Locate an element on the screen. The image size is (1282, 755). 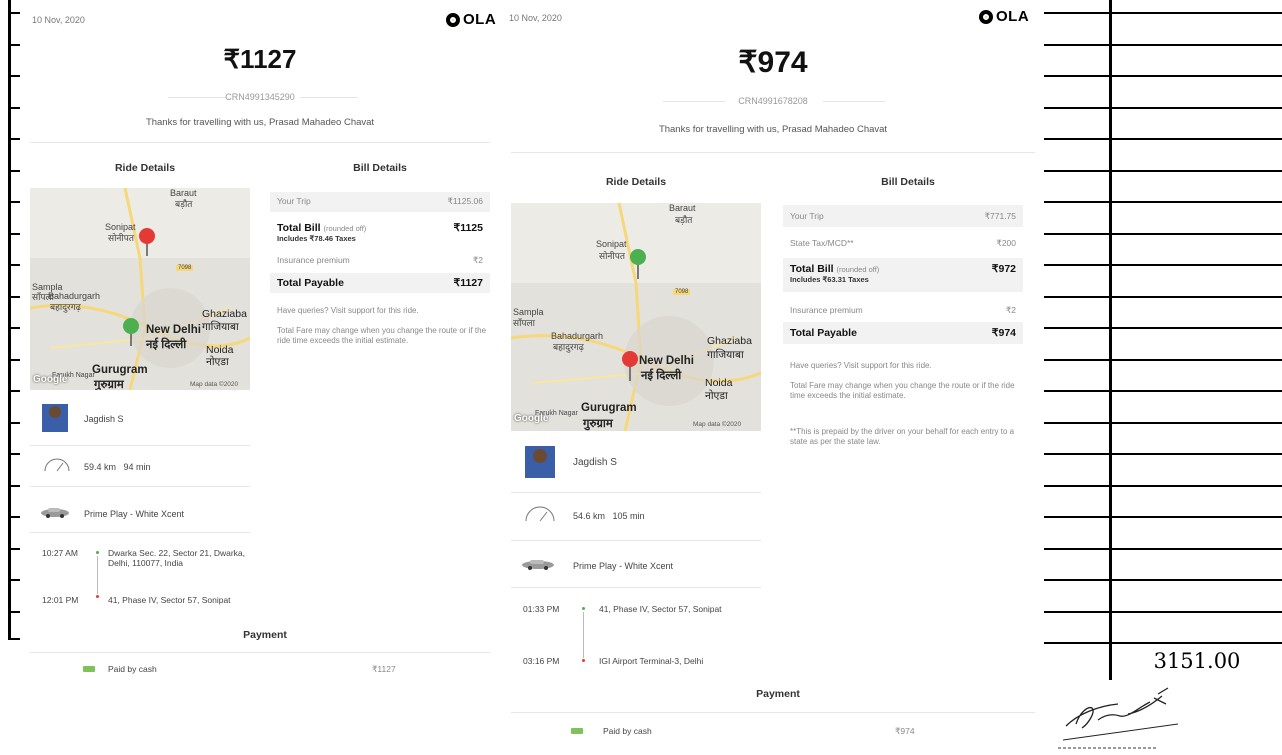
map-credit: Map data ©2020 is located at coordinates (214, 384).